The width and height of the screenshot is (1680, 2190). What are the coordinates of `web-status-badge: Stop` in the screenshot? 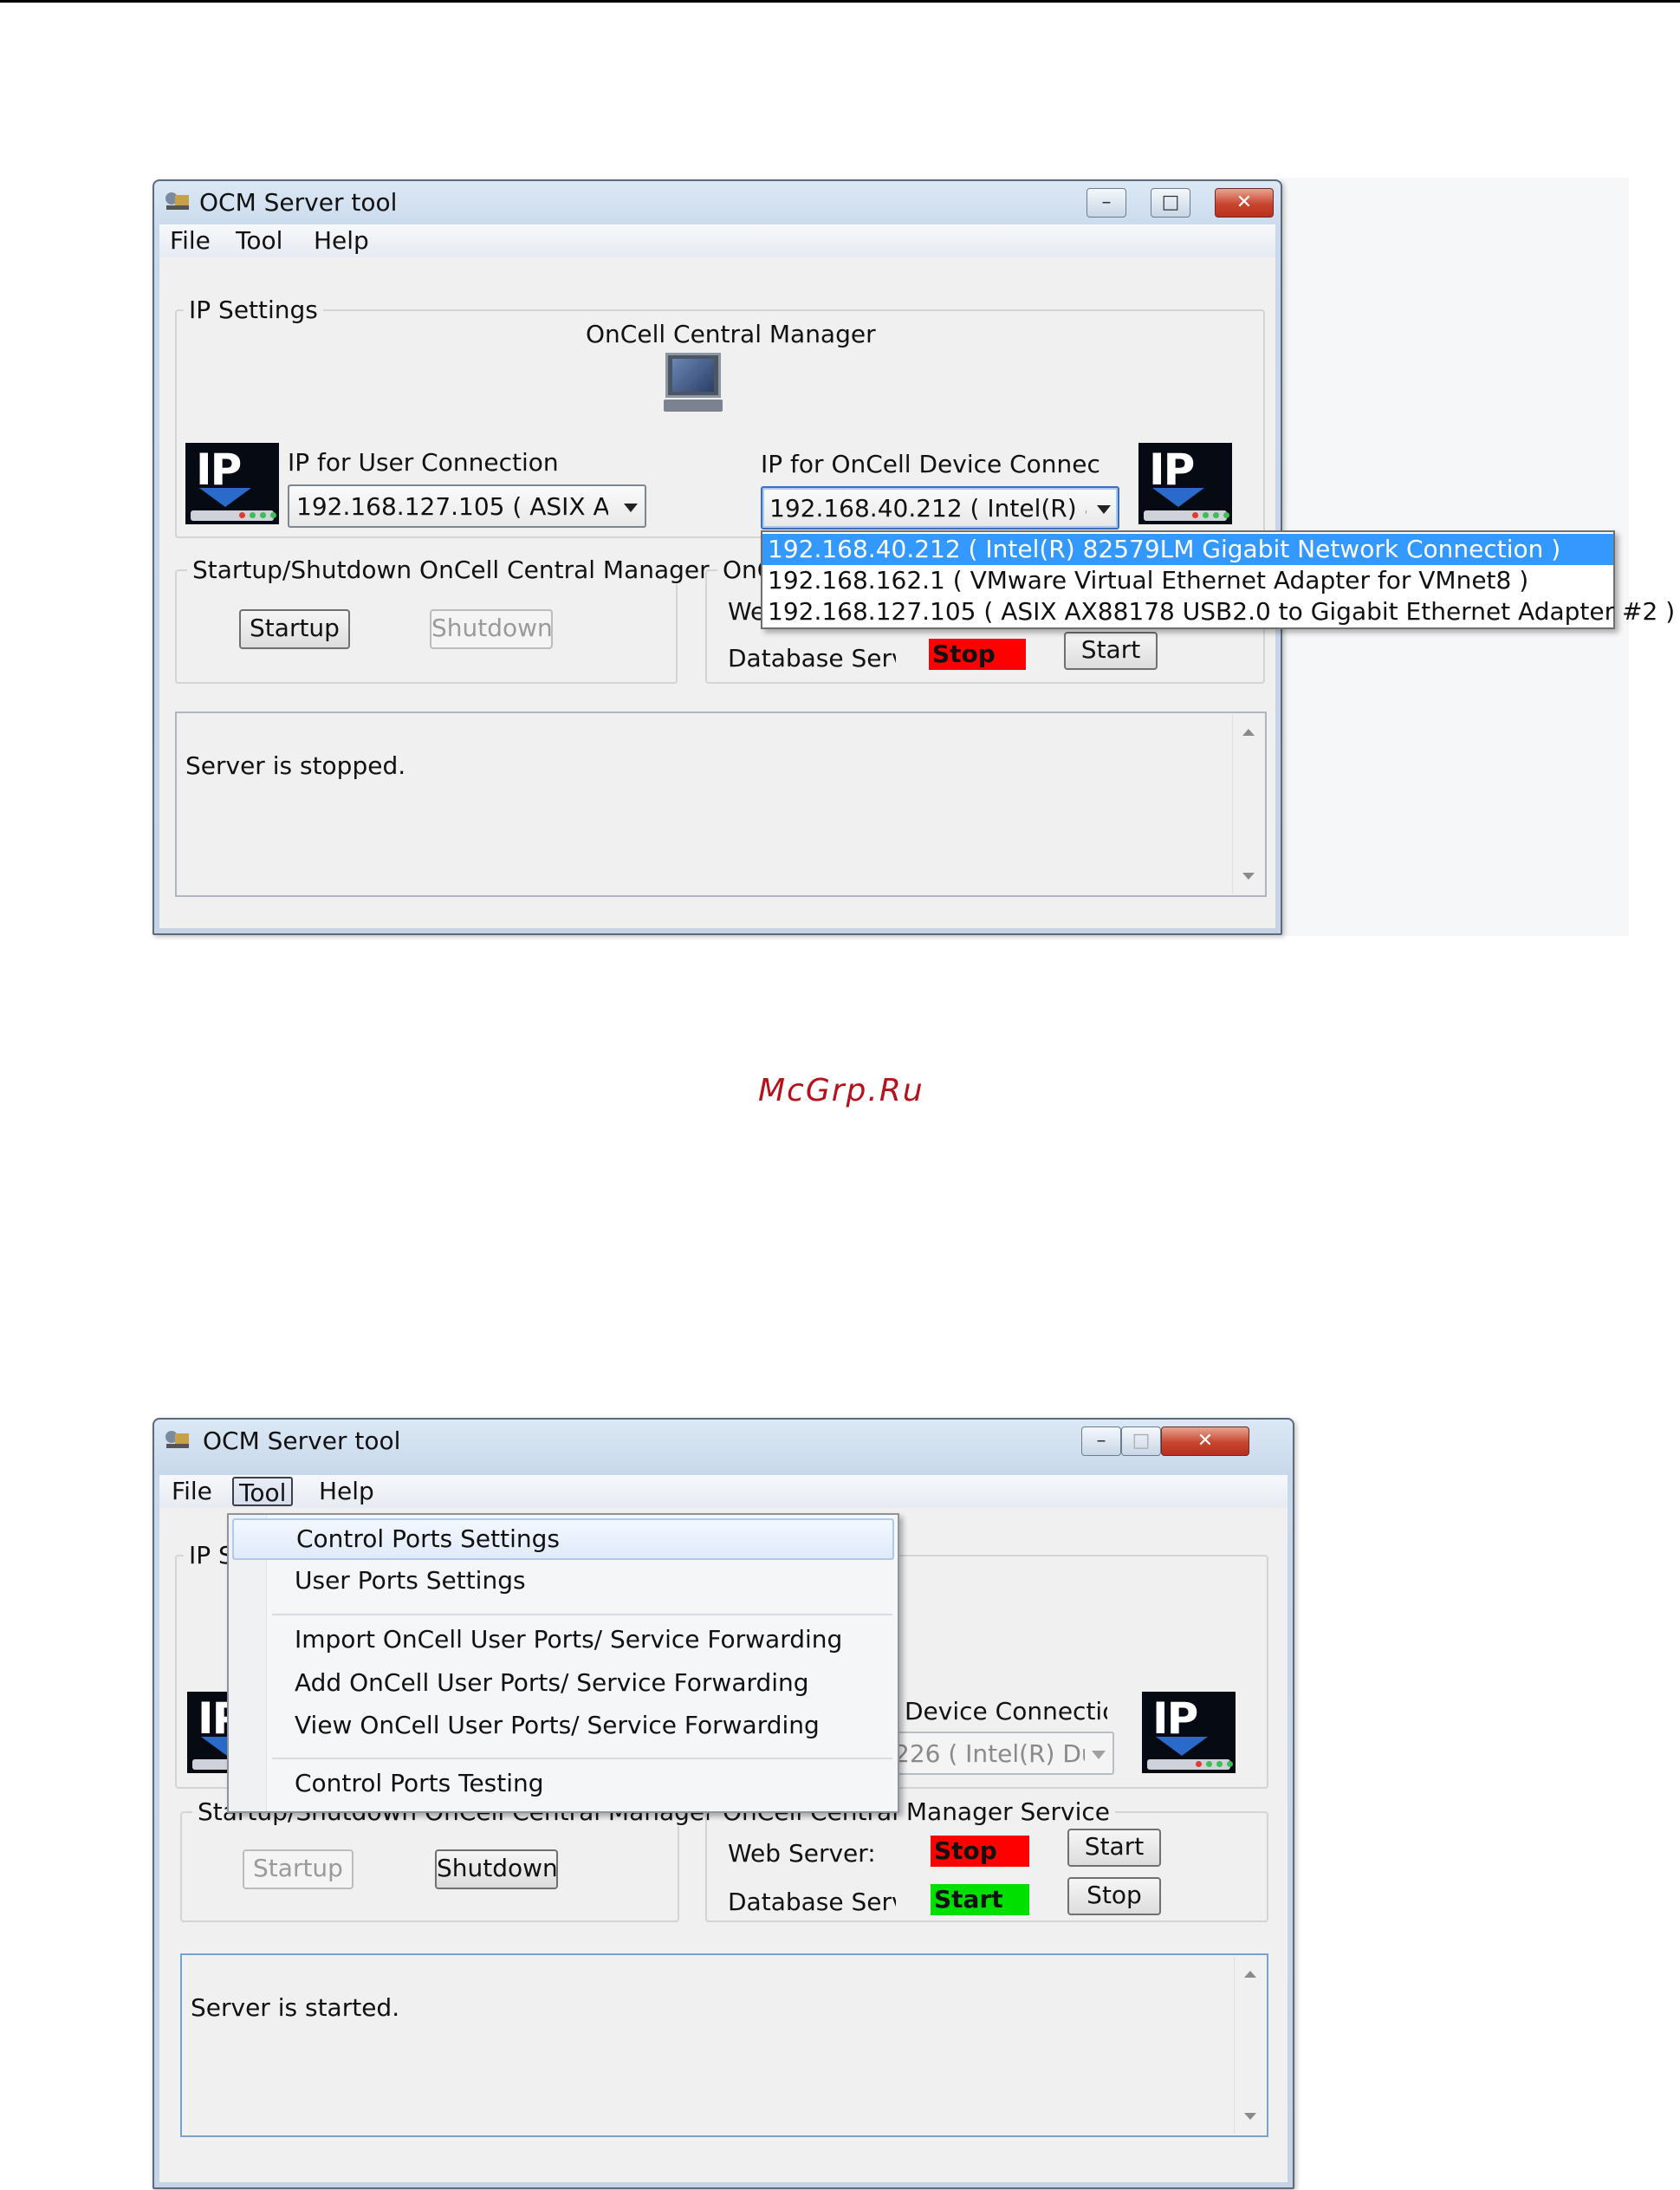 It's located at (980, 1851).